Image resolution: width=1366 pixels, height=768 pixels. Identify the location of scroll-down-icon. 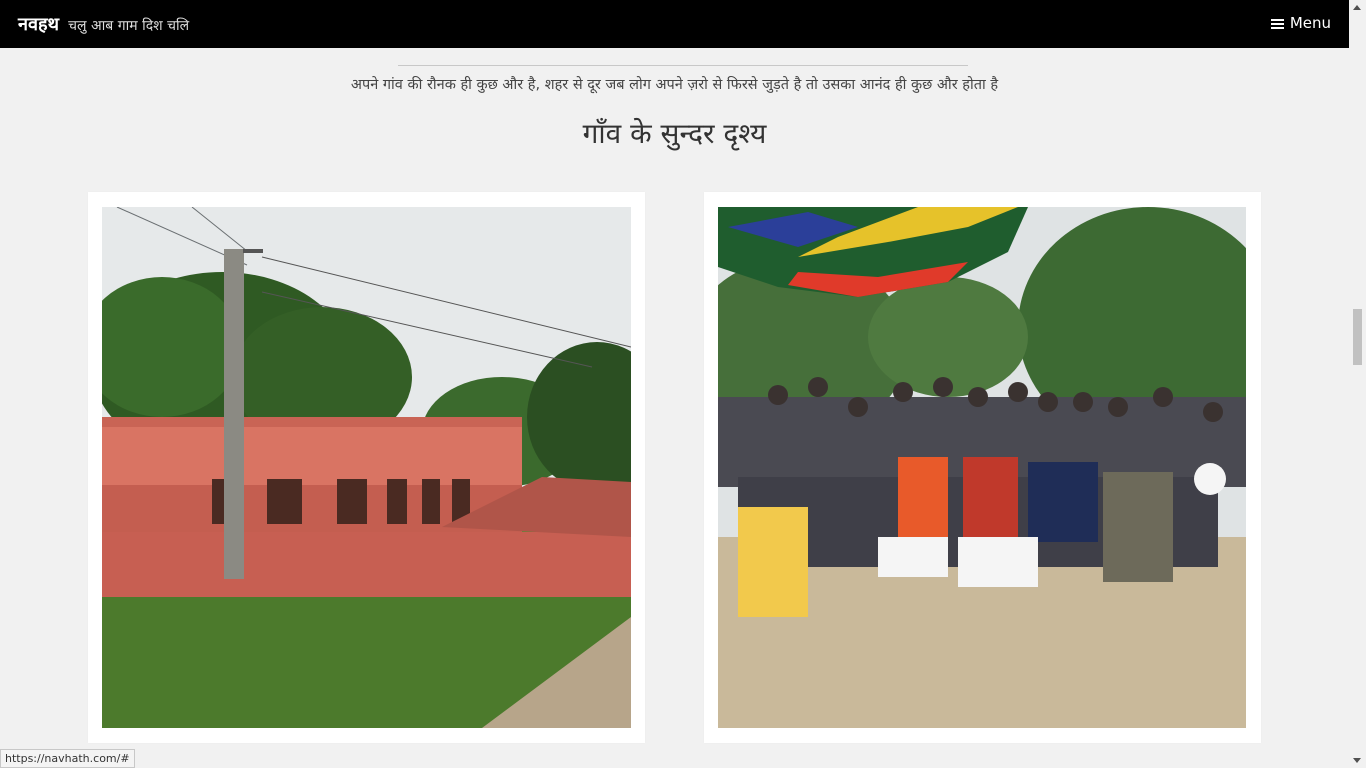
(1357, 760).